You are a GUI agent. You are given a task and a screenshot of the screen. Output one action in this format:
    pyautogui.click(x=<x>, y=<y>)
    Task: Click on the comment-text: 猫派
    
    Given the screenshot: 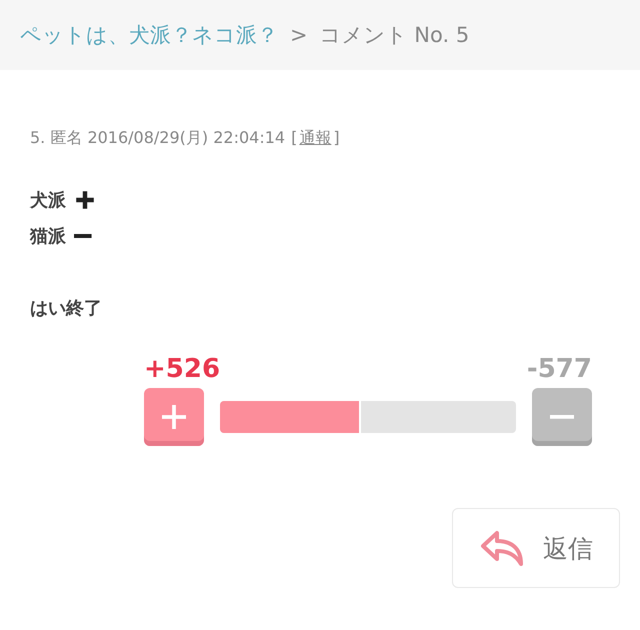 What is the action you would take?
    pyautogui.click(x=48, y=236)
    